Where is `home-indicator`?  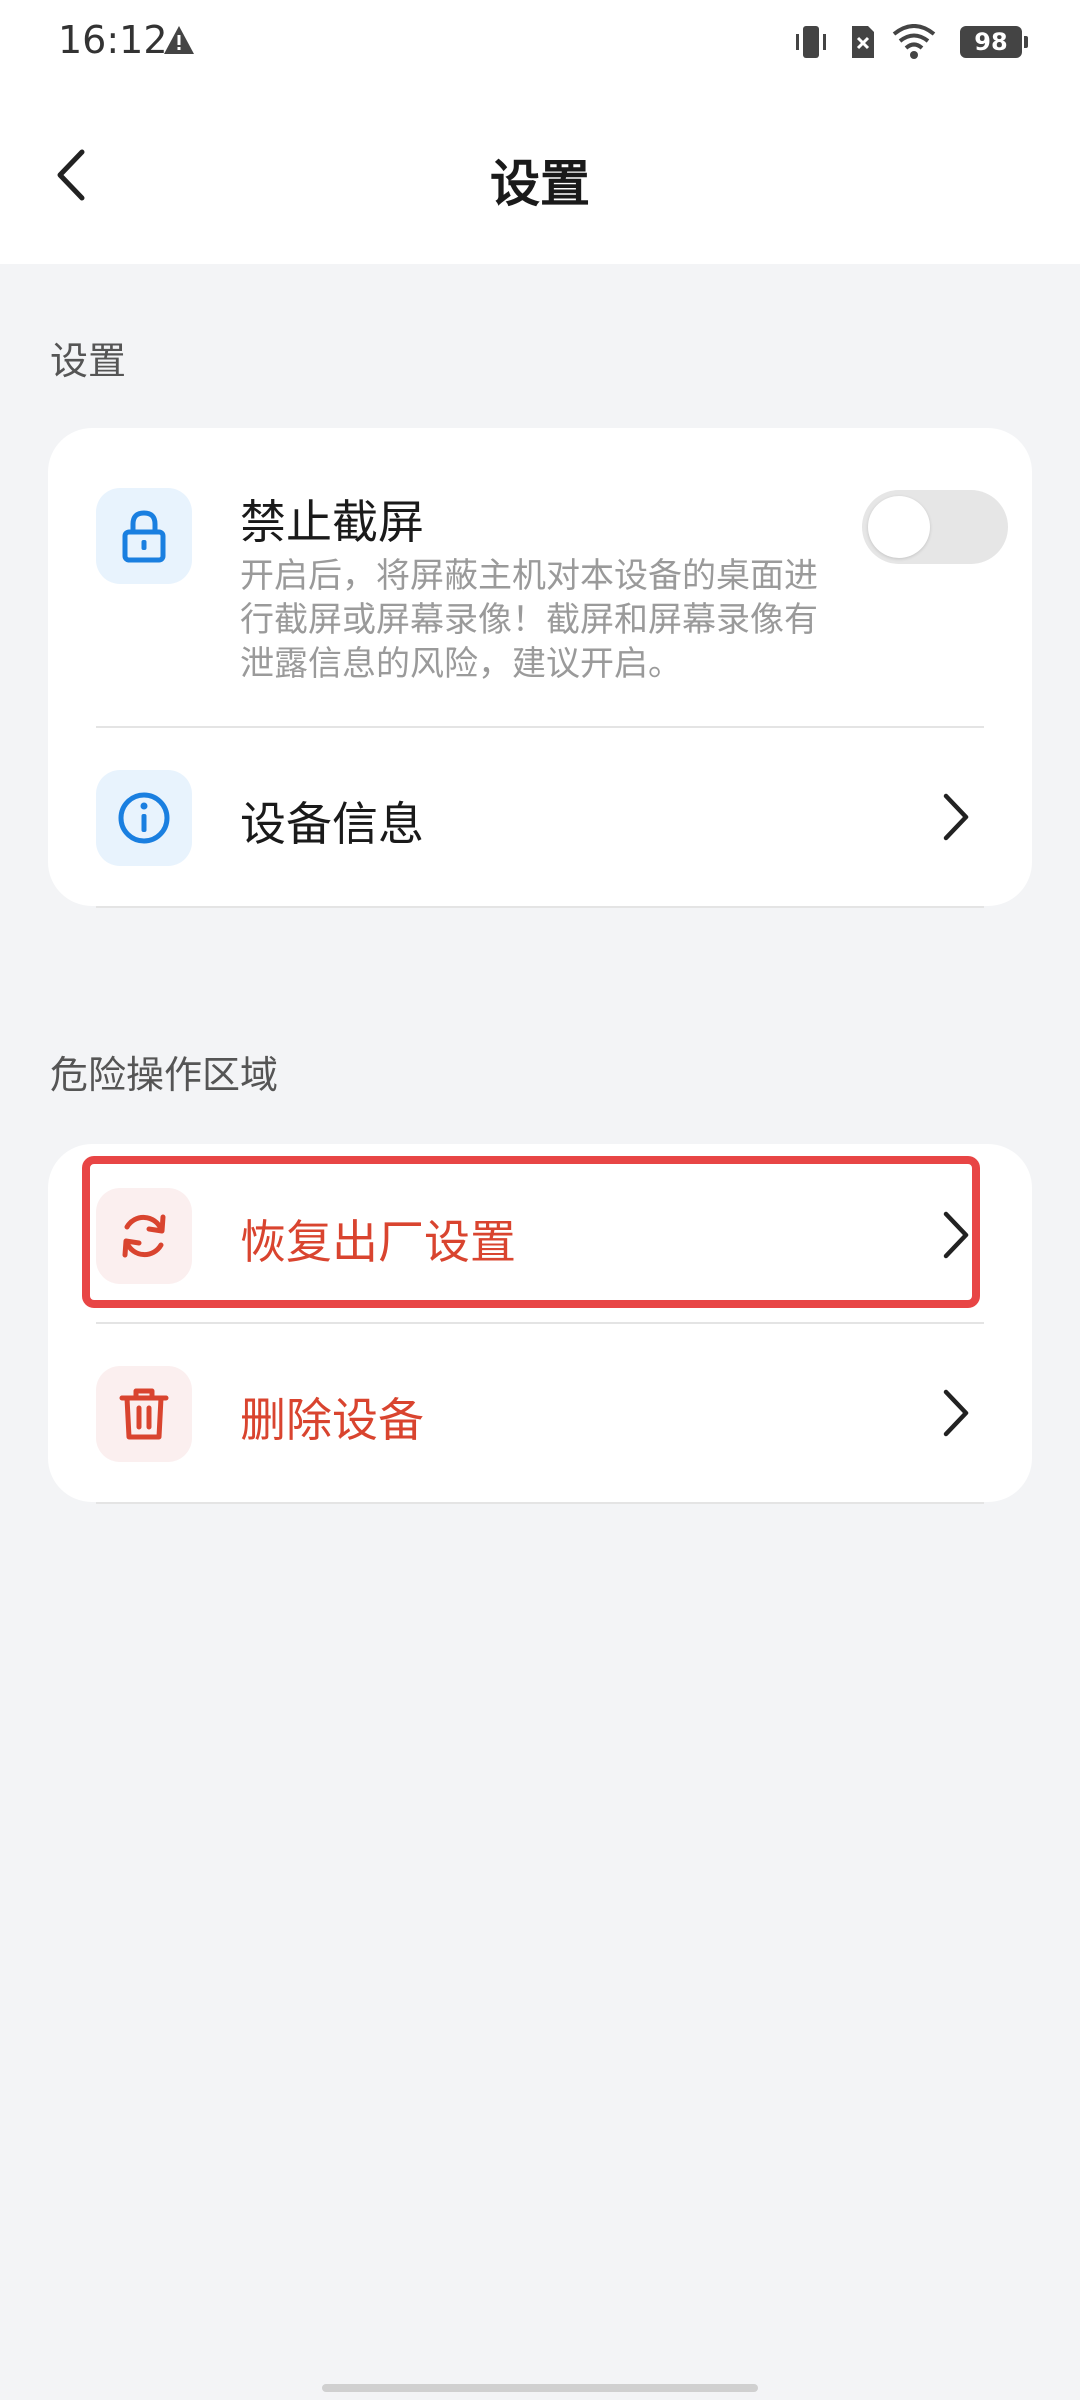
home-indicator is located at coordinates (540, 2388).